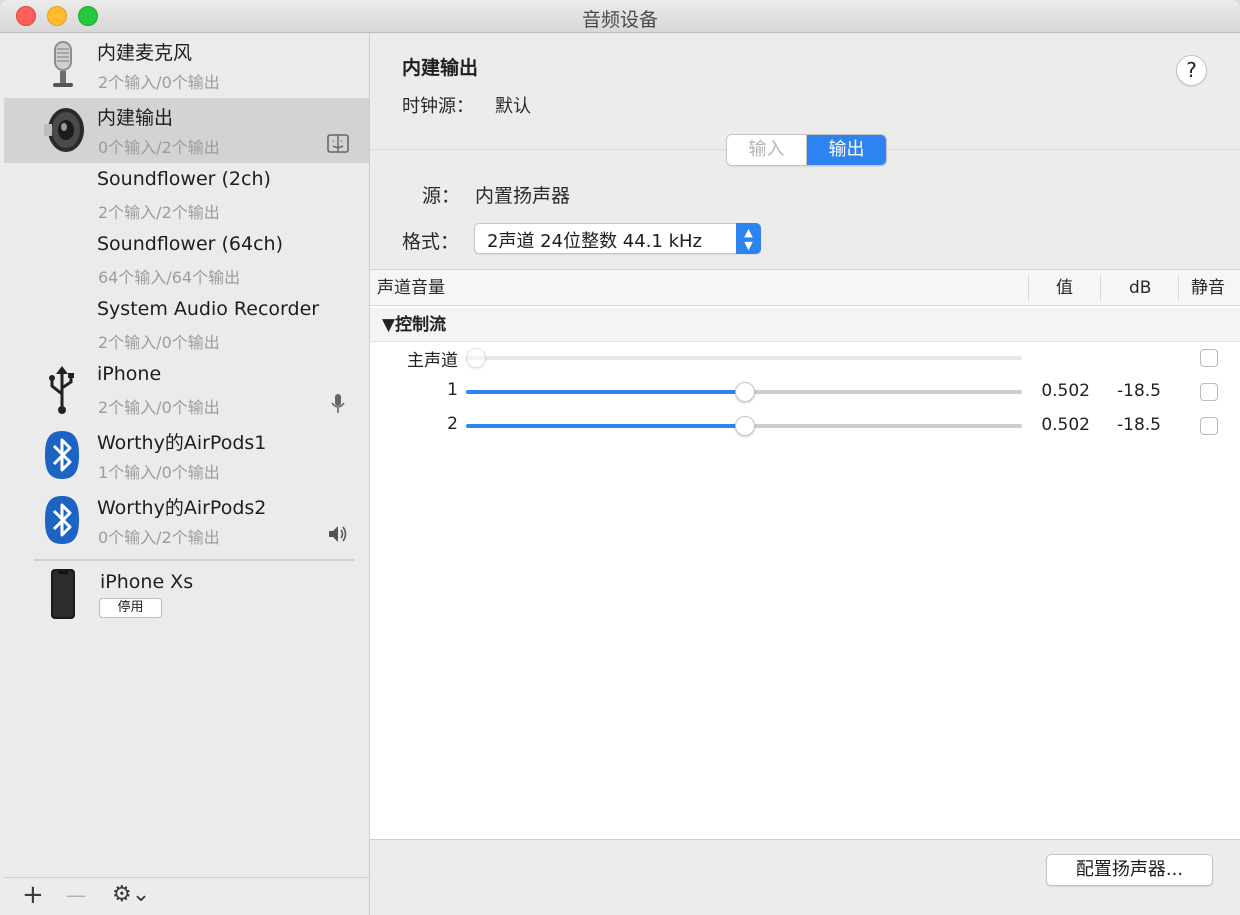 The image size is (1240, 915). Describe the element at coordinates (595, 241) in the screenshot. I see `format-value: 2声道 24位整数 44.1 kHz` at that location.